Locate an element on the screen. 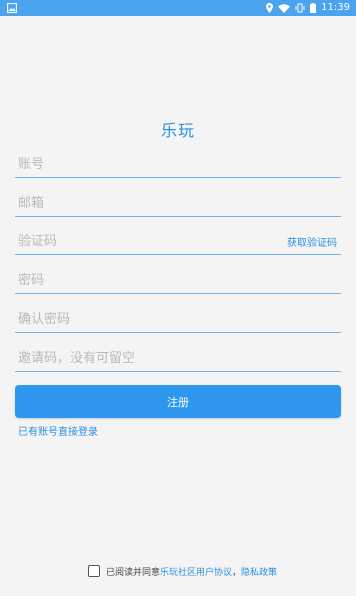 This screenshot has height=596, width=356. confirm-password-input is located at coordinates (145, 319).